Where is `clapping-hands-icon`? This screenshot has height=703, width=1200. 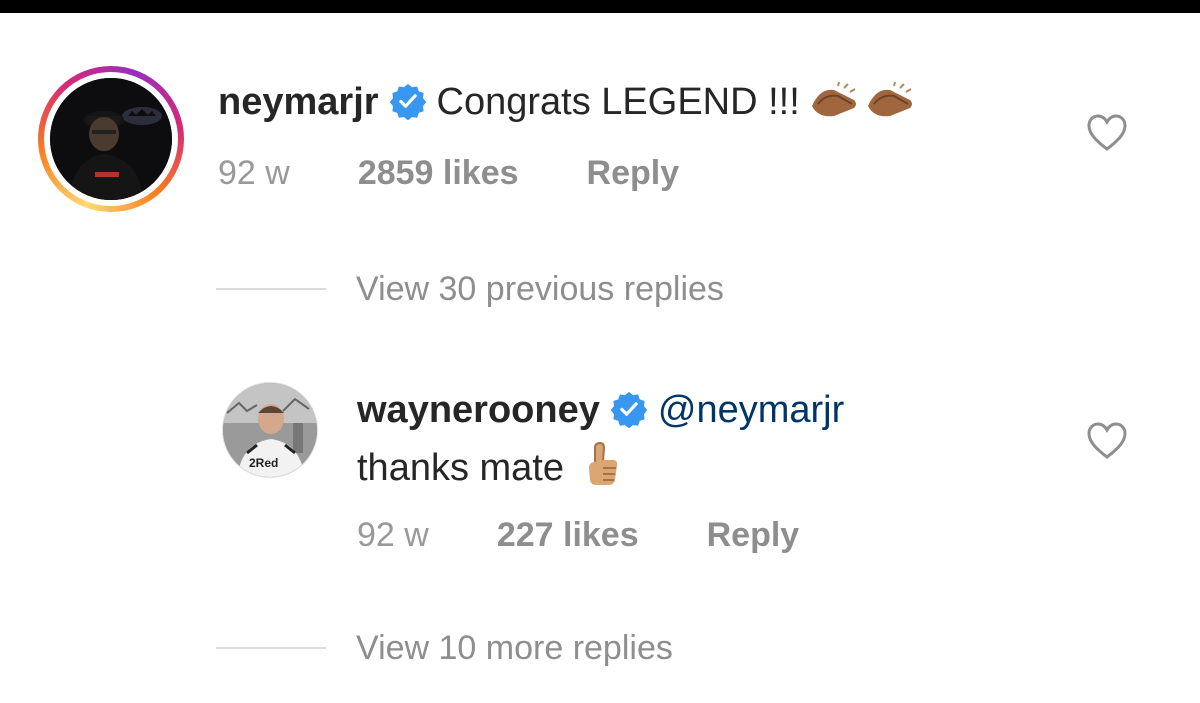 clapping-hands-icon is located at coordinates (863, 105).